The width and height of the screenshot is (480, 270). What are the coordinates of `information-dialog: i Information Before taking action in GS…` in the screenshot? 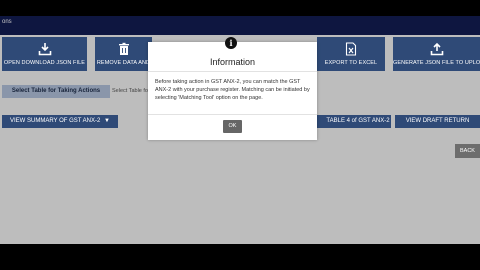 It's located at (232, 88).